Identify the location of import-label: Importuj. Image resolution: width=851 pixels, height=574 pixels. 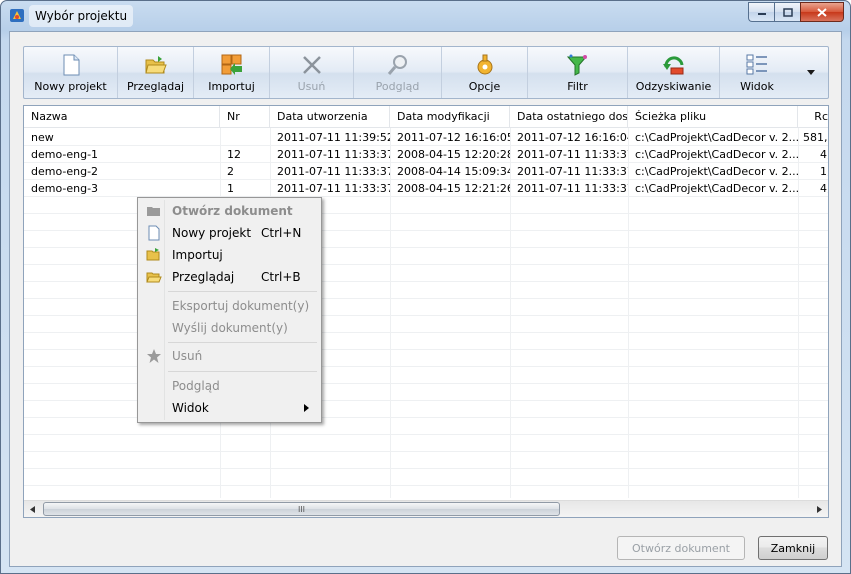
(231, 86).